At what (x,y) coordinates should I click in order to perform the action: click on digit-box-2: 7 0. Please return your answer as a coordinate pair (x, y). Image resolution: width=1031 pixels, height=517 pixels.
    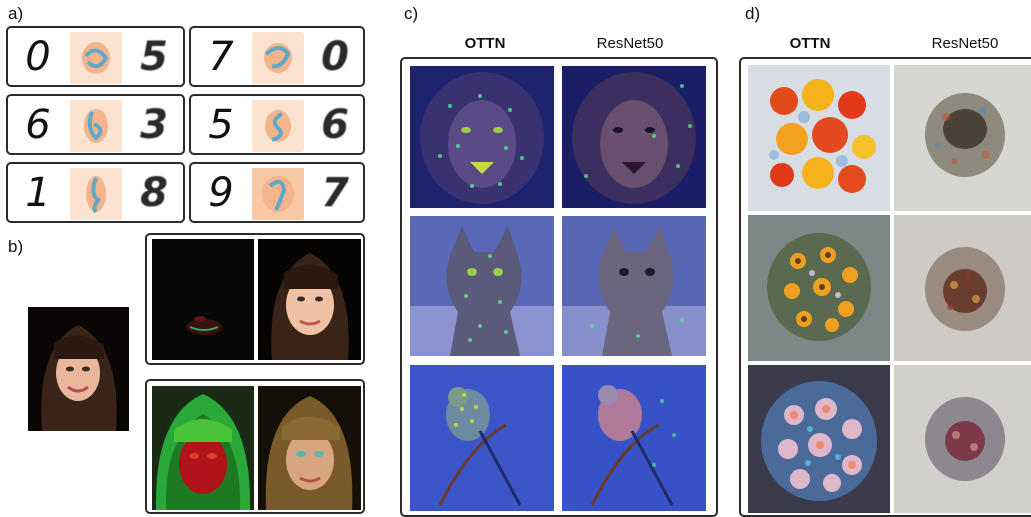
    Looking at the image, I should click on (277, 56).